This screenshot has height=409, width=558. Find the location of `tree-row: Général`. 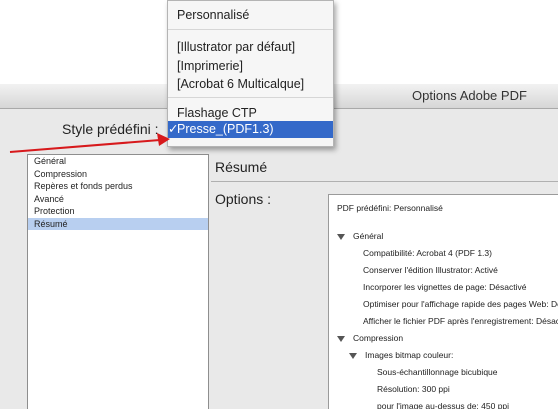

tree-row: Général is located at coordinates (360, 236).